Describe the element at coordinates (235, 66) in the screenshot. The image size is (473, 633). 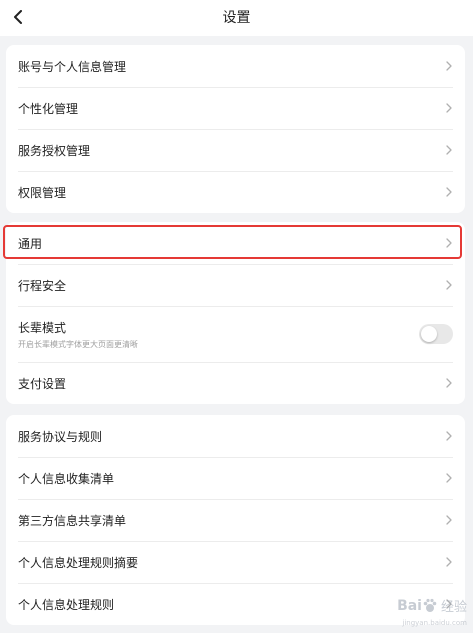
I see `settings-item-account-info: 账号与个人信息管理` at that location.